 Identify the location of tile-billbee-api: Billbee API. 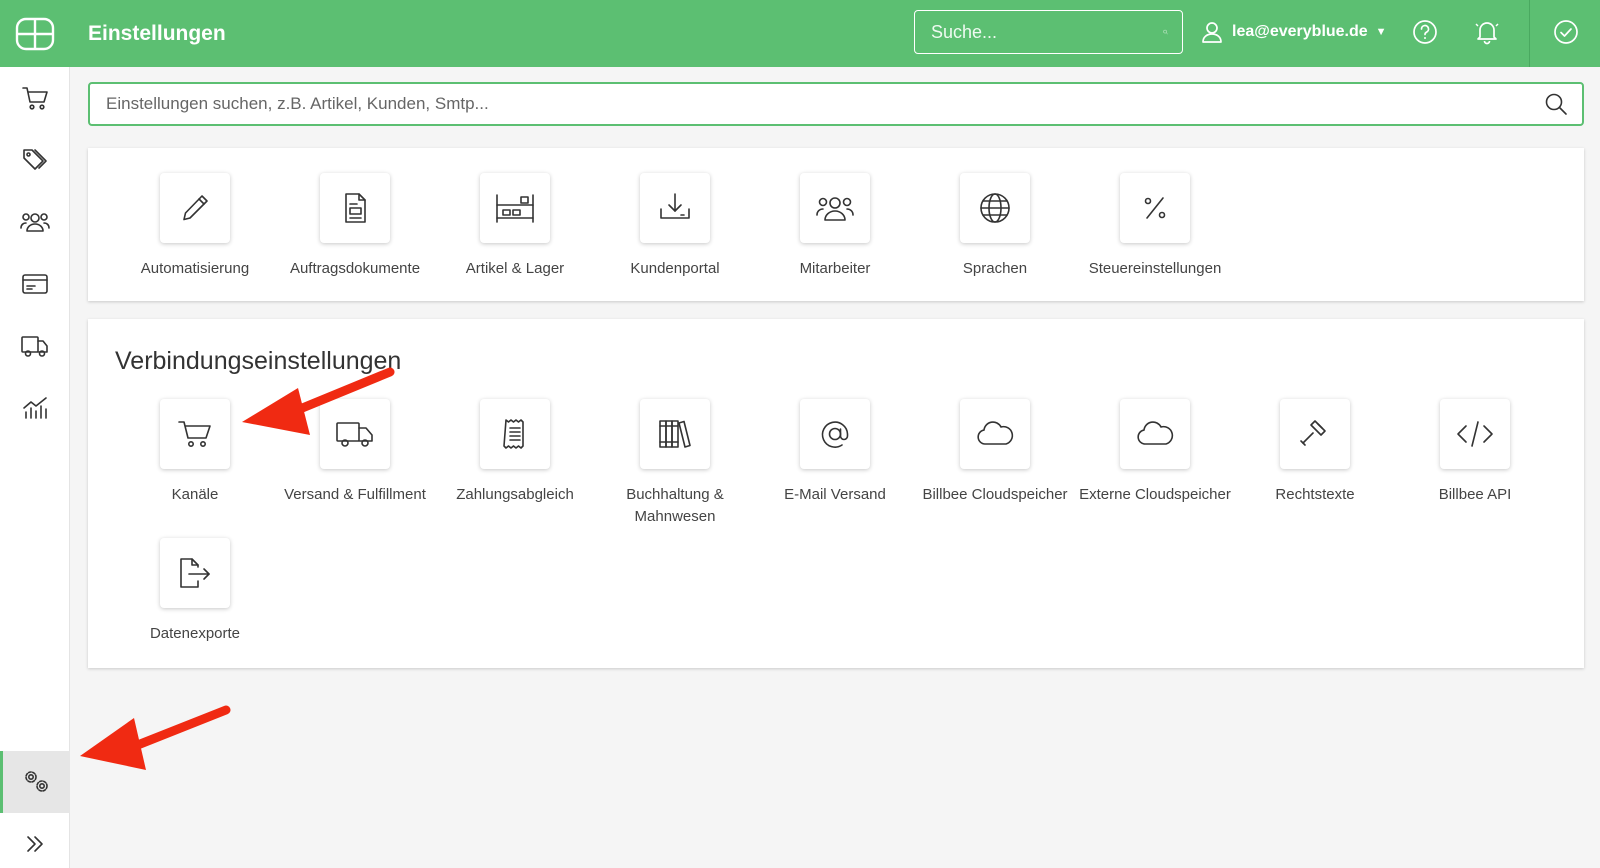
(1475, 452).